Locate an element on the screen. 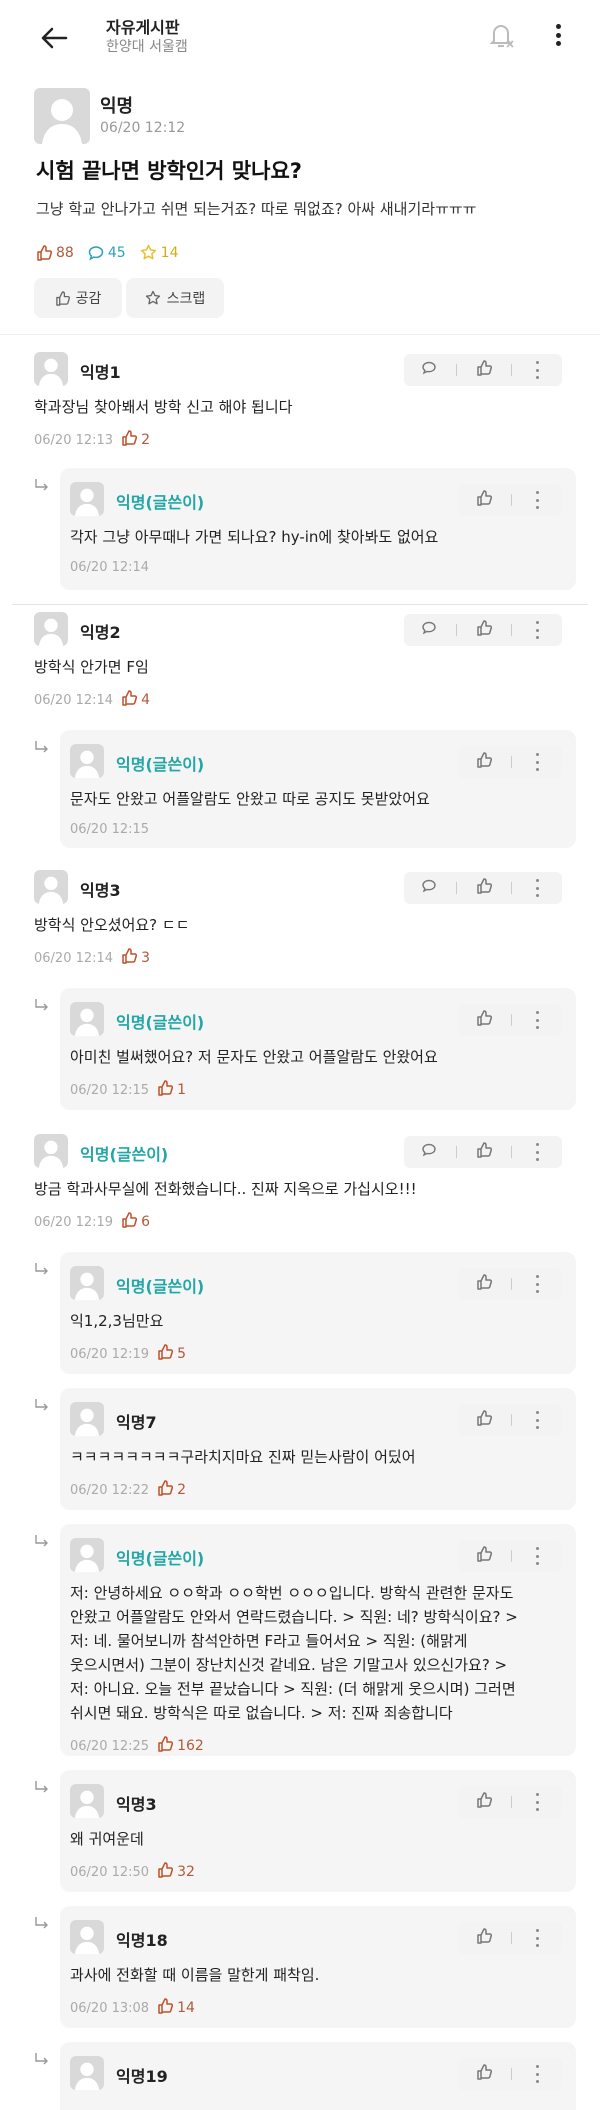 The width and height of the screenshot is (600, 2110). back-arrow-icon is located at coordinates (54, 38).